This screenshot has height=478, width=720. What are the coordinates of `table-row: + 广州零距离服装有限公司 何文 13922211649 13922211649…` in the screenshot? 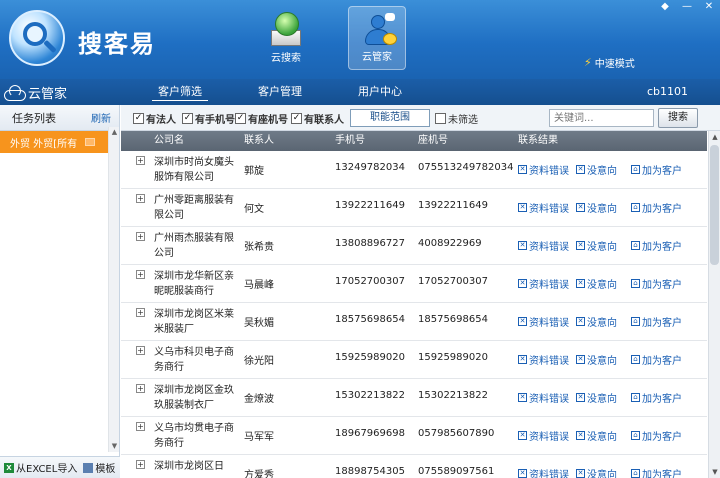 It's located at (414, 208).